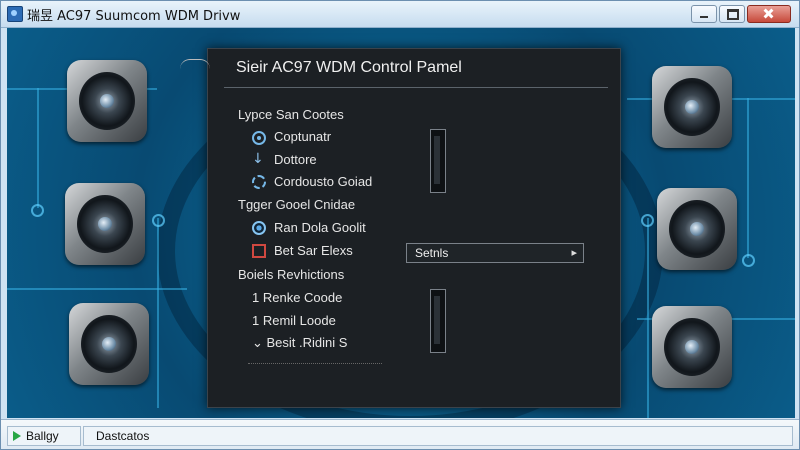 The height and width of the screenshot is (450, 800). I want to click on section-header: Lypce San Cootes, so click(291, 114).